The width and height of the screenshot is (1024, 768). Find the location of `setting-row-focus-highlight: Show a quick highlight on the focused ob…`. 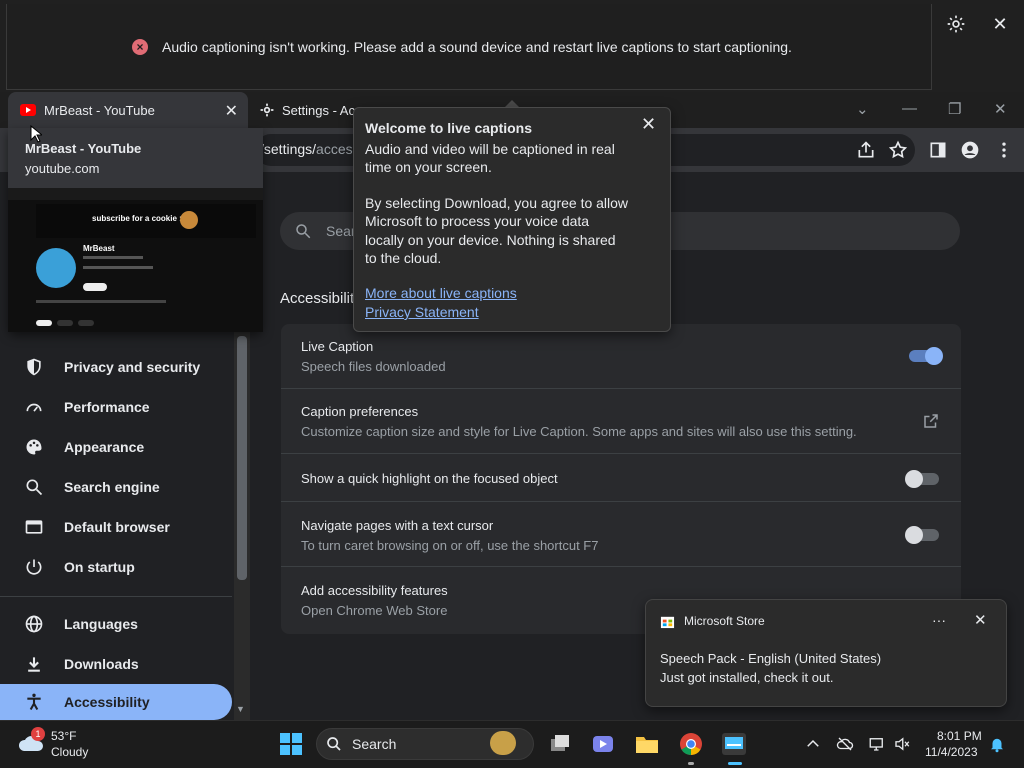

setting-row-focus-highlight: Show a quick highlight on the focused ob… is located at coordinates (621, 478).